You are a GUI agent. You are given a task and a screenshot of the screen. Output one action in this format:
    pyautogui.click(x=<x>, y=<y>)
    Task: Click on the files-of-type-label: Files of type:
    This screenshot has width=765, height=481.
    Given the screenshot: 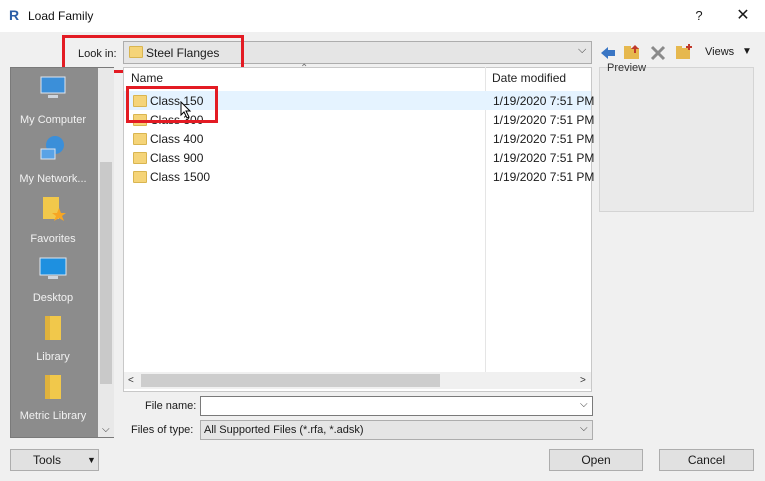 What is the action you would take?
    pyautogui.click(x=162, y=430)
    